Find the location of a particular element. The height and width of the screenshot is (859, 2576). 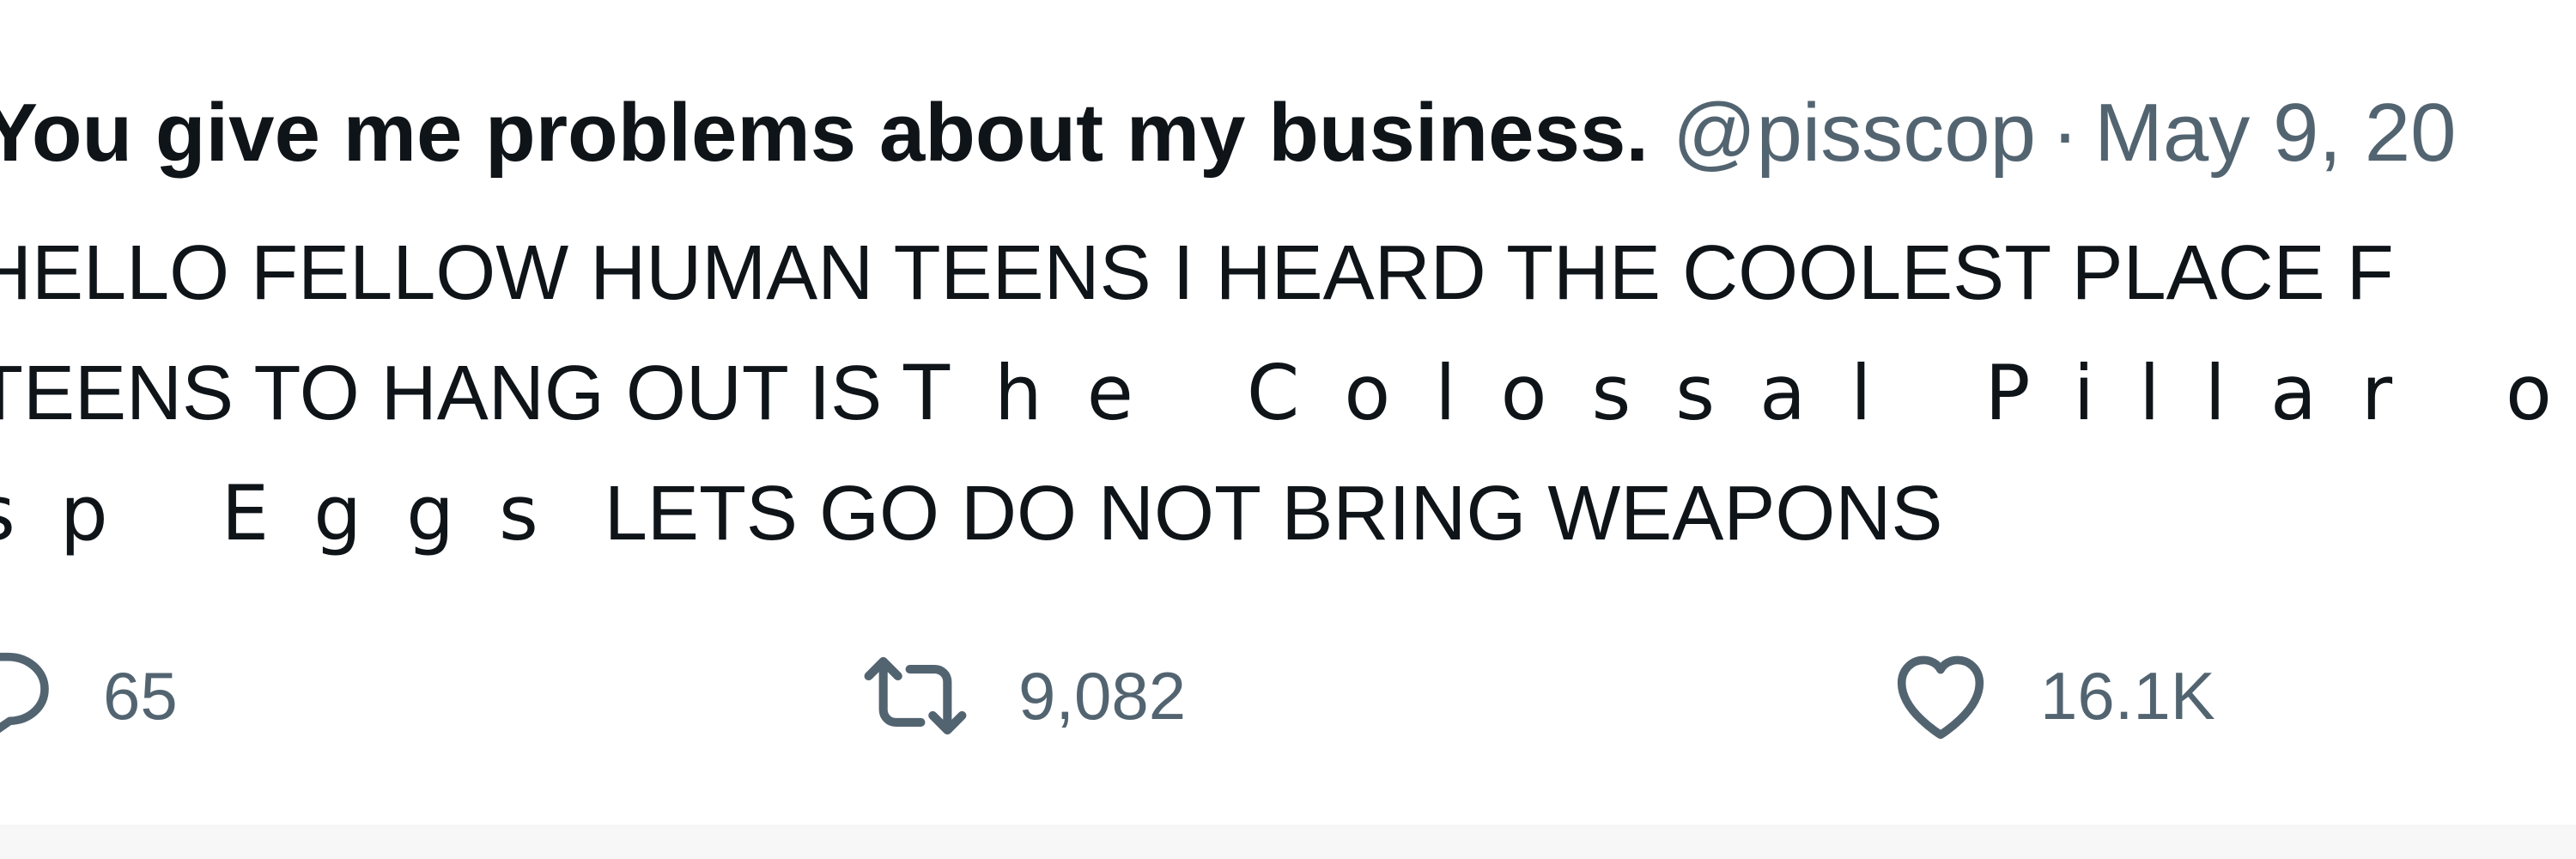

reply-icon is located at coordinates (29, 696).